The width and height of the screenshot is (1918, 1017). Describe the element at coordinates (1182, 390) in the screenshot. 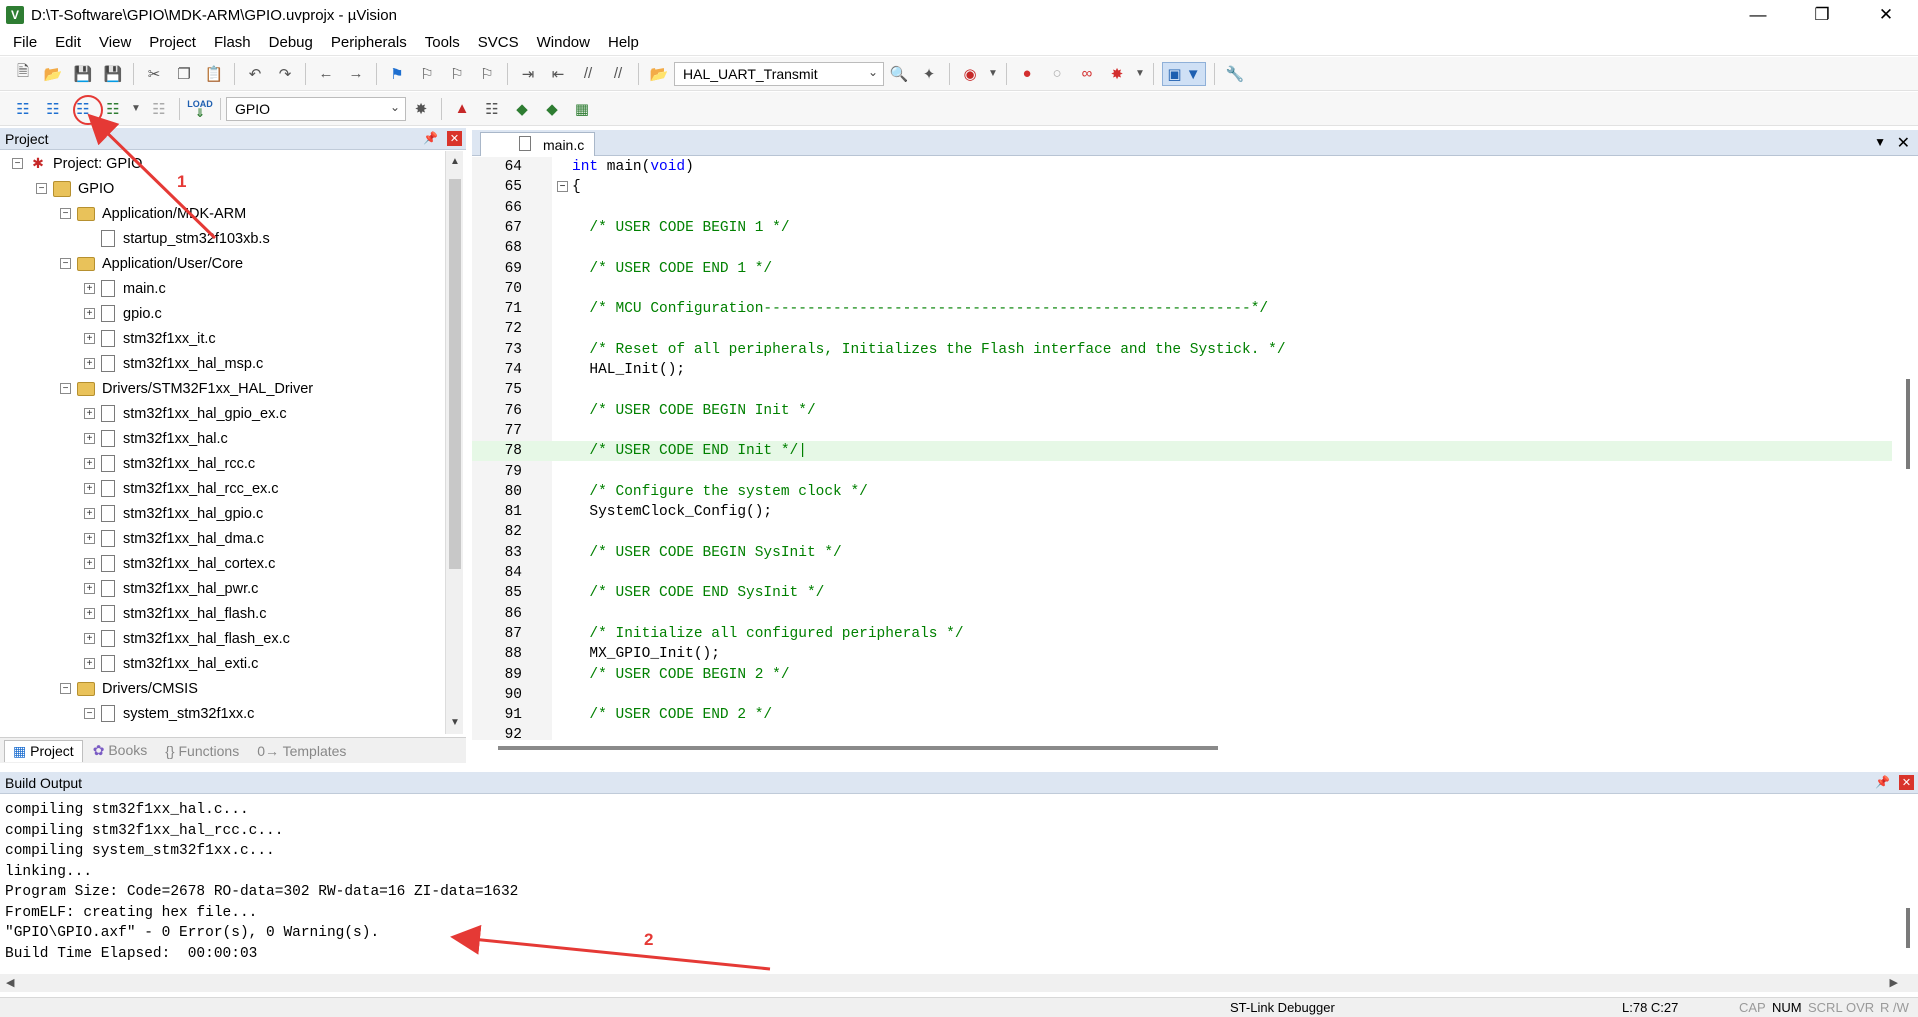

I see `code-line: 75` at that location.